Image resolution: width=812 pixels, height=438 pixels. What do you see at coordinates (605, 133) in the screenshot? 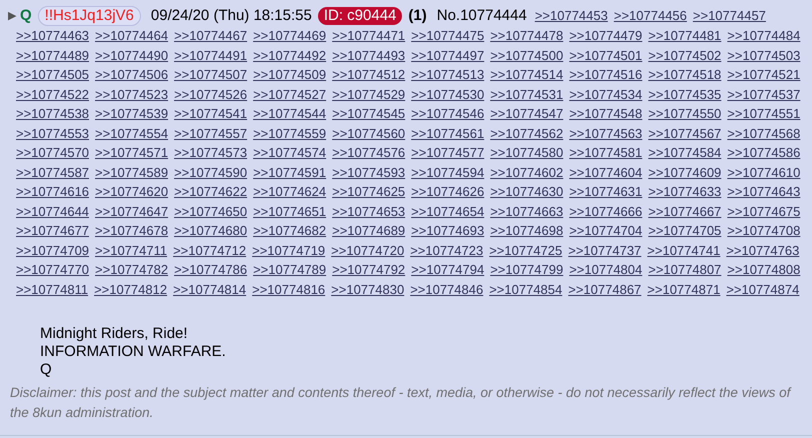
I see `reply-link: >>10774563` at bounding box center [605, 133].